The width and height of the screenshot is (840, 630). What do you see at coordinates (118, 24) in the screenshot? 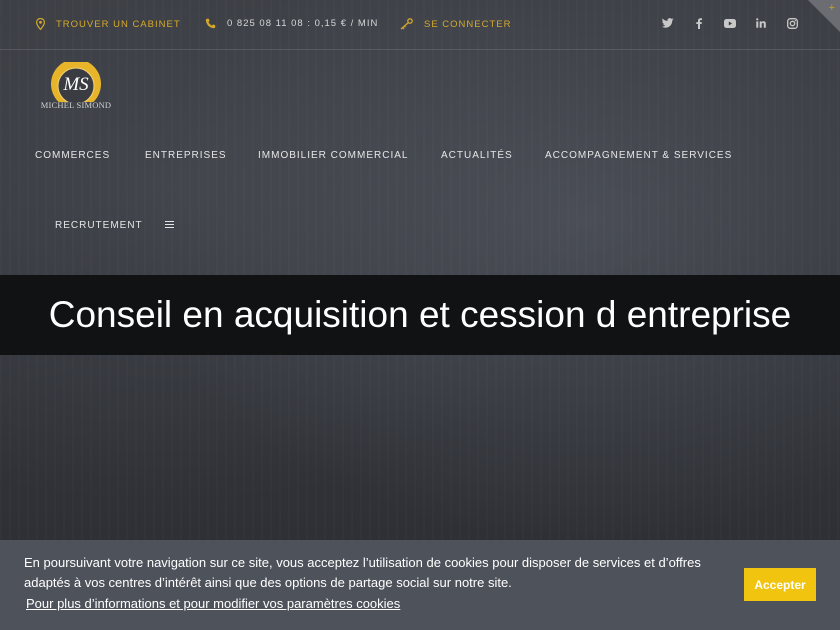
I see `find-office-label: TROUVER UN CABINET` at bounding box center [118, 24].